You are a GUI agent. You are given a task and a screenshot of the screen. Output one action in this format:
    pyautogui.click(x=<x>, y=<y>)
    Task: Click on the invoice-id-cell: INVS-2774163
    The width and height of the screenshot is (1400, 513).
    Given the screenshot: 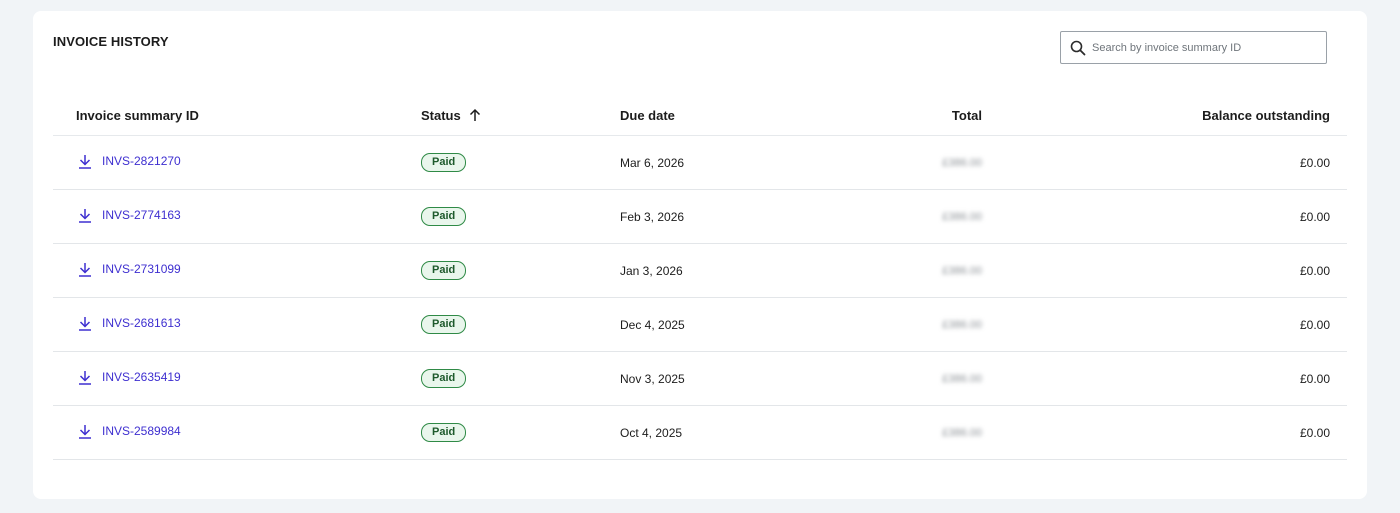 What is the action you would take?
    pyautogui.click(x=237, y=216)
    